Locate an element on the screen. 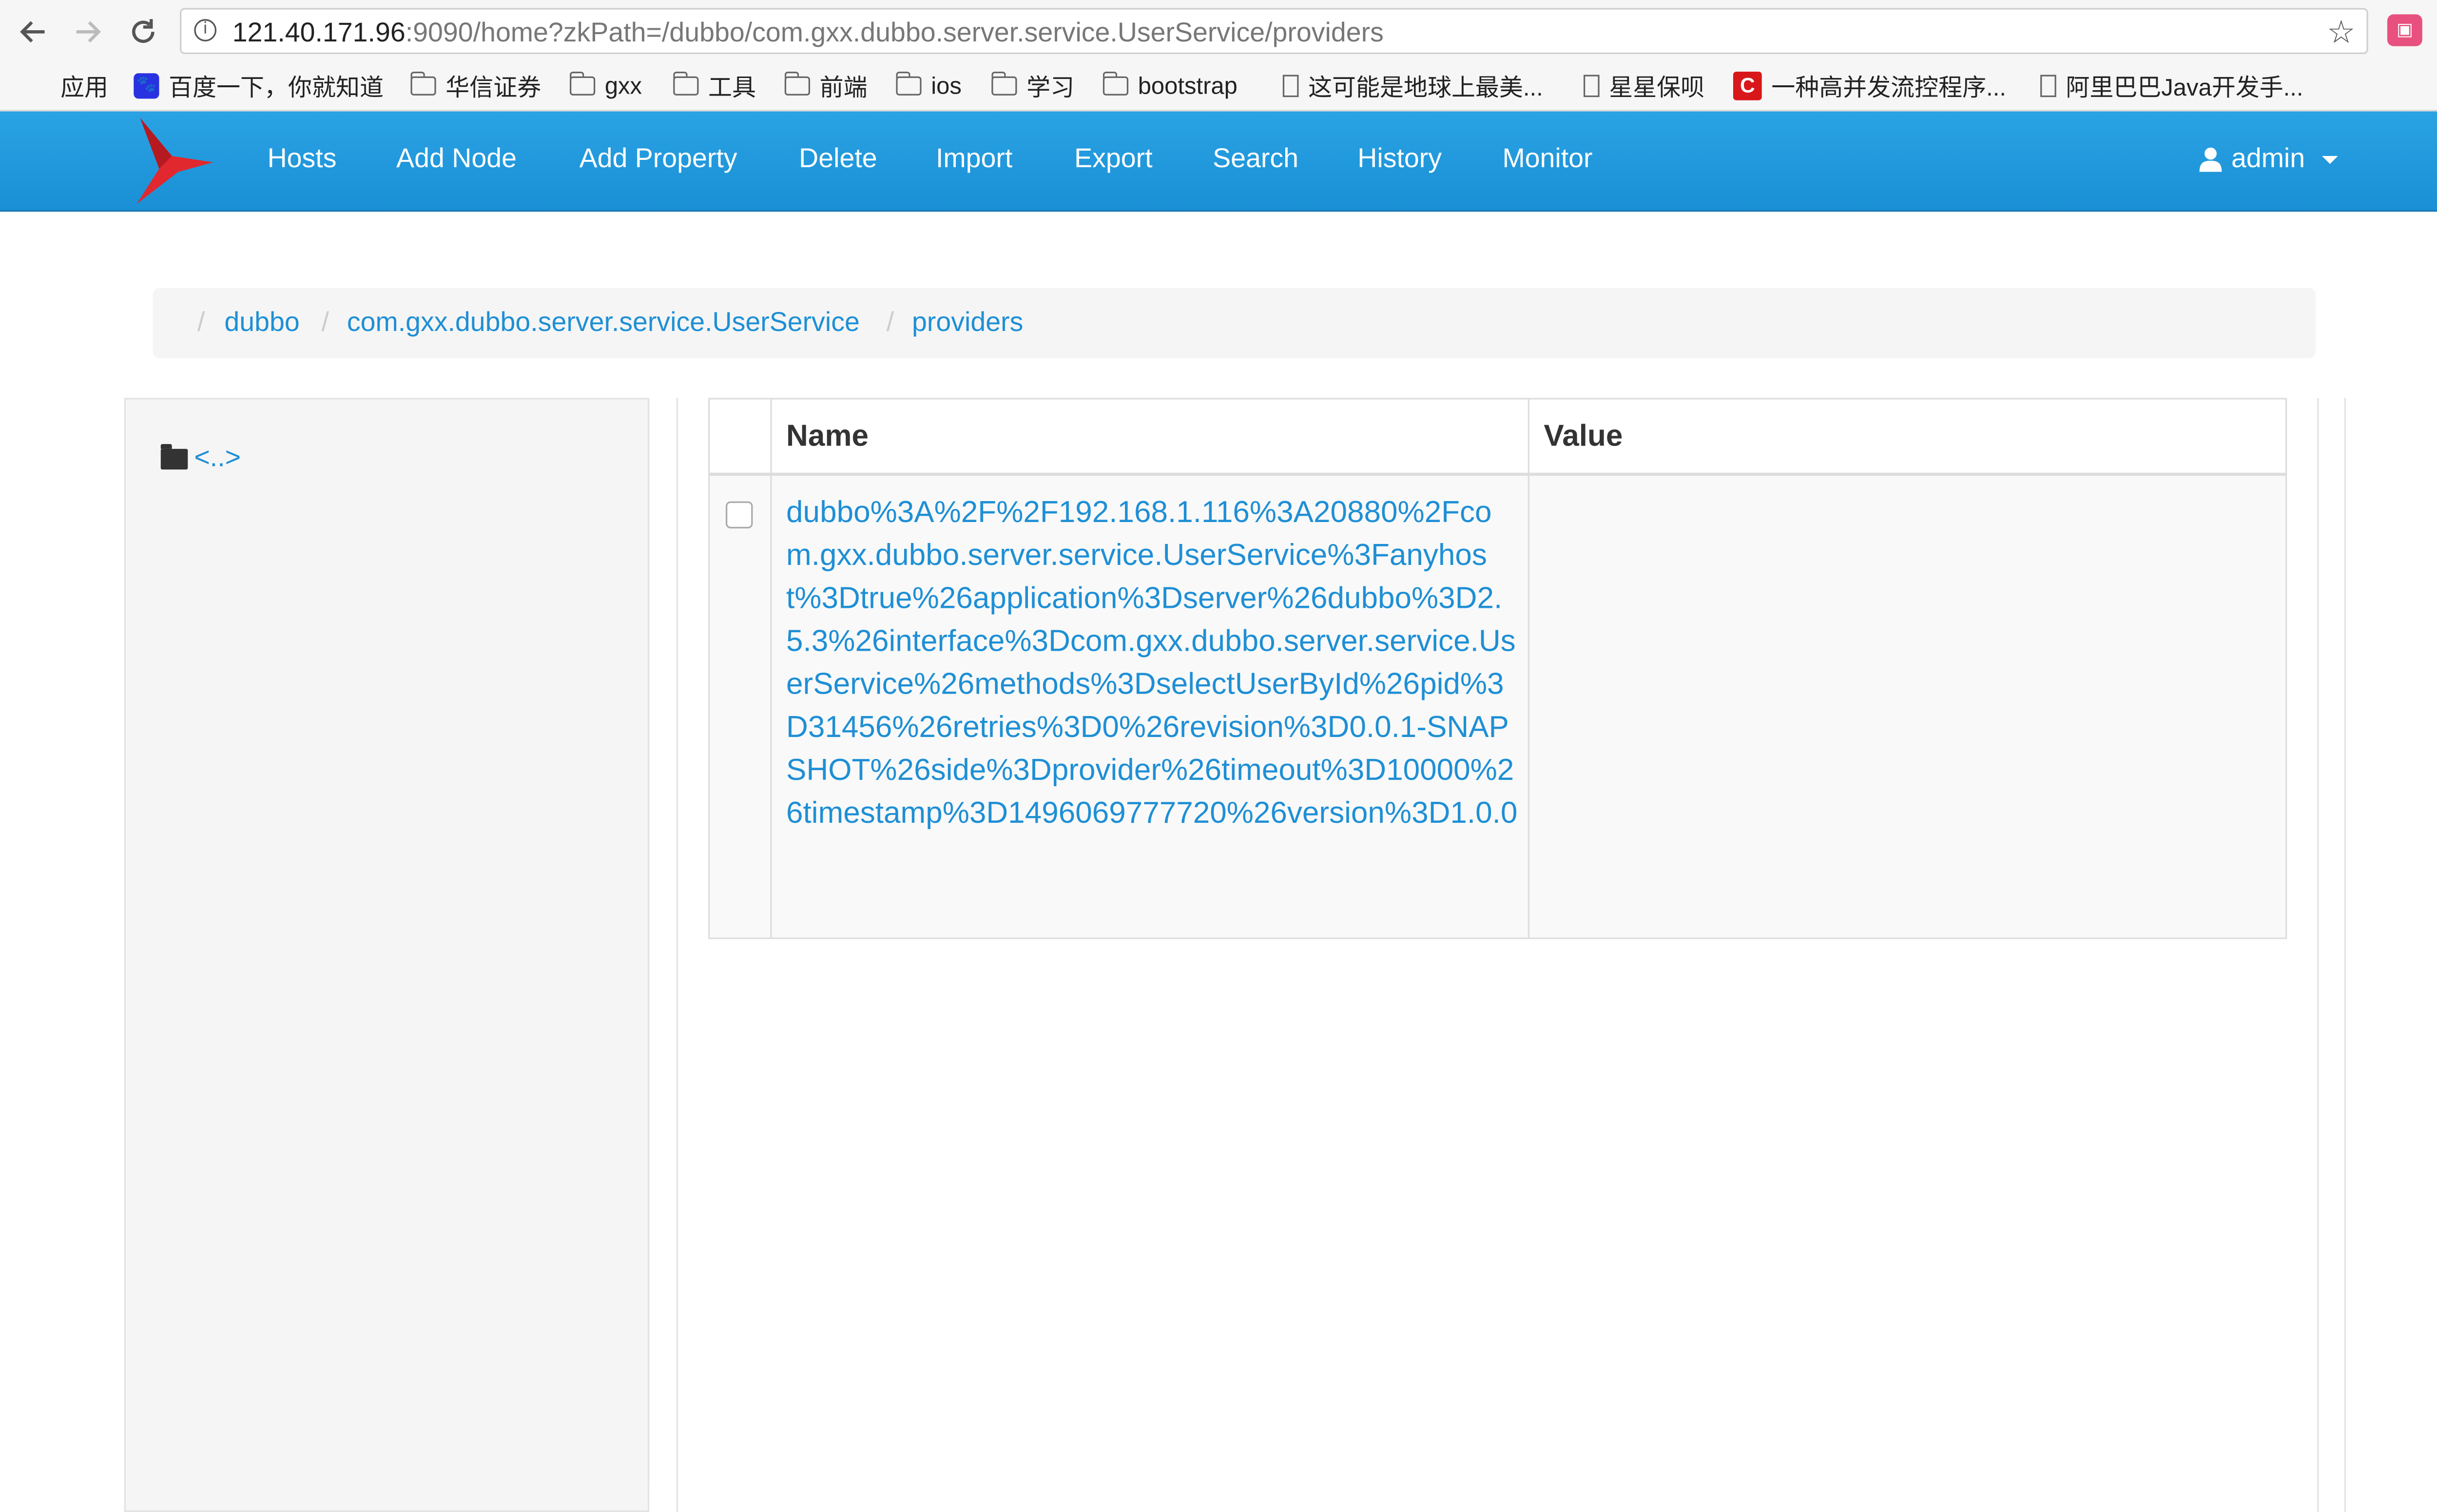 The height and width of the screenshot is (1512, 2437). reload-button is located at coordinates (143, 32).